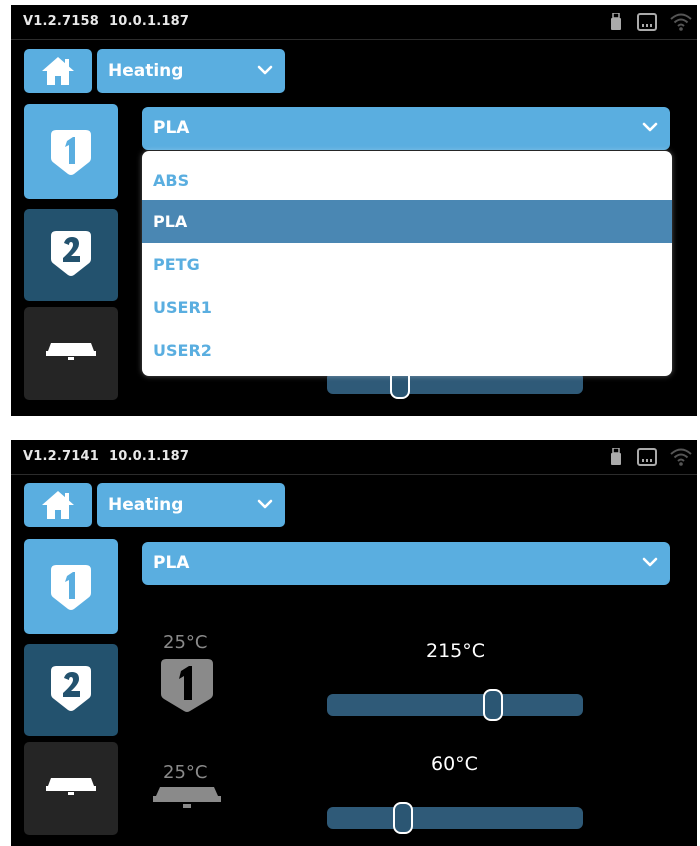 The width and height of the screenshot is (700, 846). What do you see at coordinates (456, 651) in the screenshot?
I see `nozzle-target-temp: 215°C` at bounding box center [456, 651].